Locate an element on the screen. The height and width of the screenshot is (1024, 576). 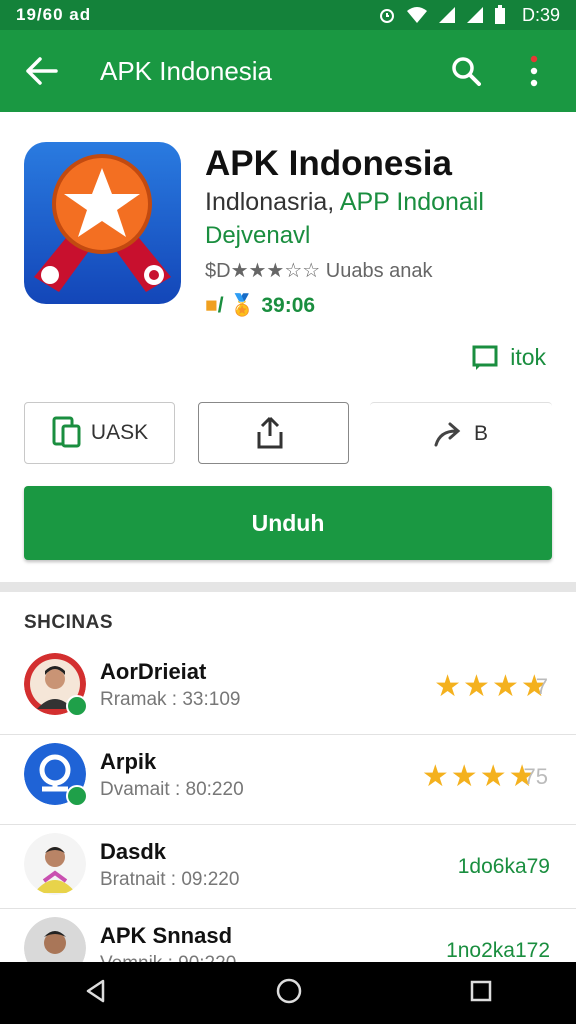
page-title: APK Indonesia is located at coordinates (186, 70).